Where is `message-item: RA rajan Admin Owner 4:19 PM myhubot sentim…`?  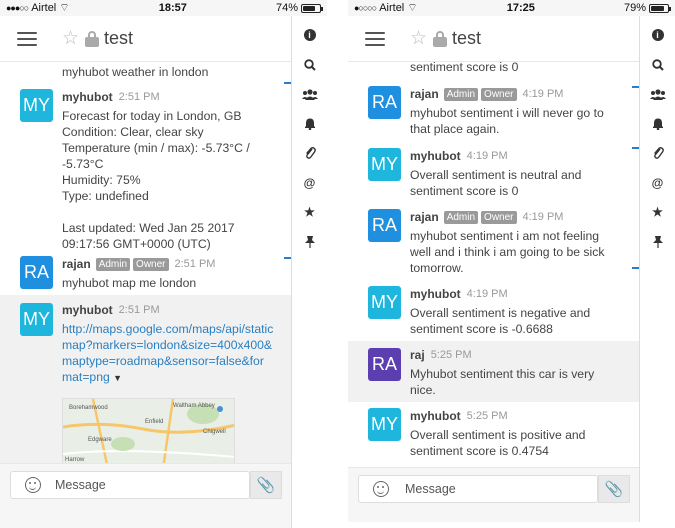
message-item: RA rajan Admin Owner 4:19 PM myhubot sentim… is located at coordinates (493, 244).